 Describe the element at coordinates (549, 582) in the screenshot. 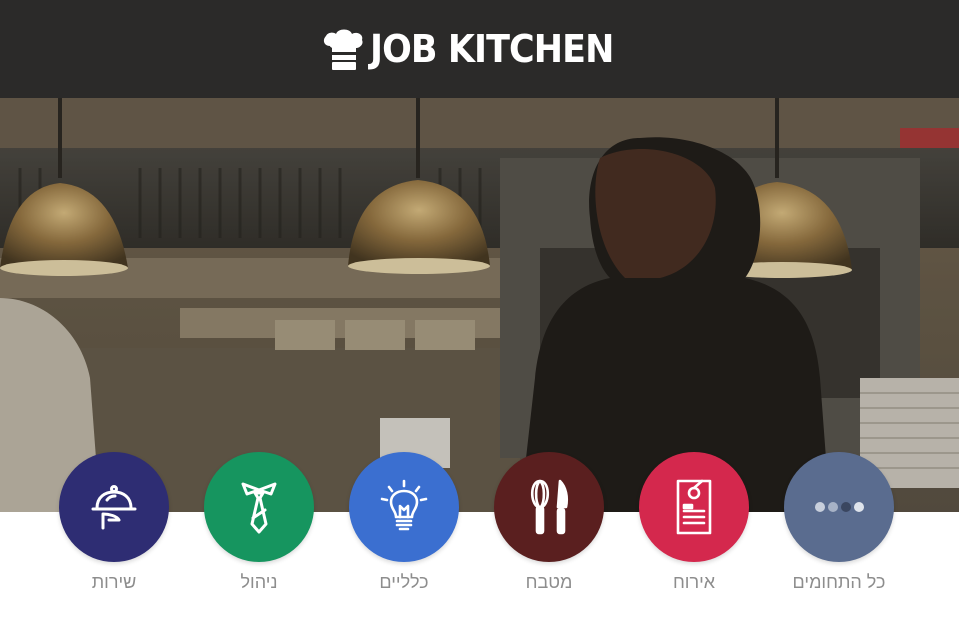

I see `category-kitchen-label: מטבח` at that location.